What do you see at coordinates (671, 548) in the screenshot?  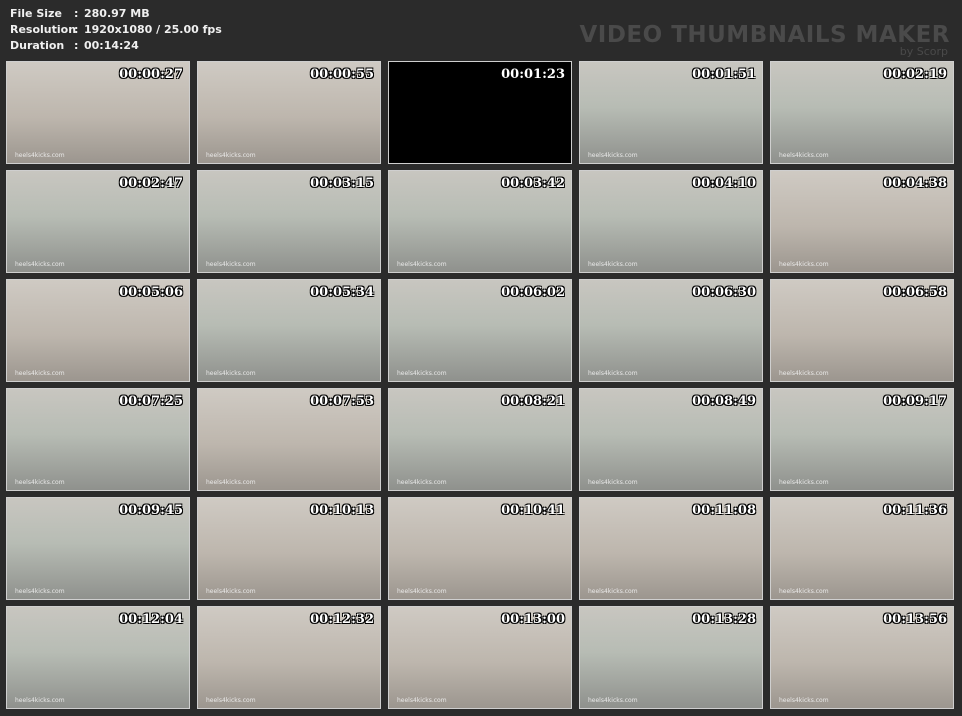 I see `video-thumbnail: heels4kicks.com 00:11:08` at bounding box center [671, 548].